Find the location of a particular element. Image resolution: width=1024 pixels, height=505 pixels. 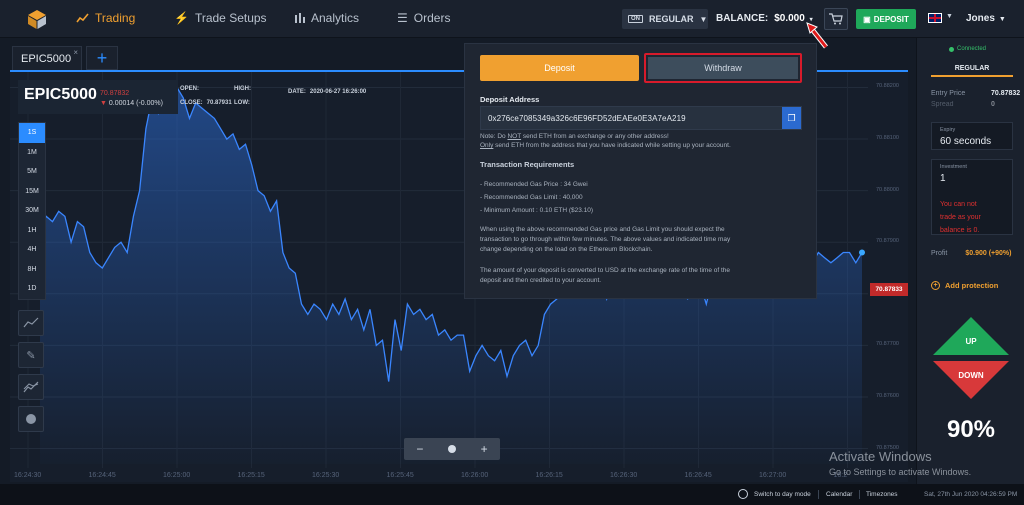

account-mode-dropdown: ON REGULAR ▼ is located at coordinates (665, 19).